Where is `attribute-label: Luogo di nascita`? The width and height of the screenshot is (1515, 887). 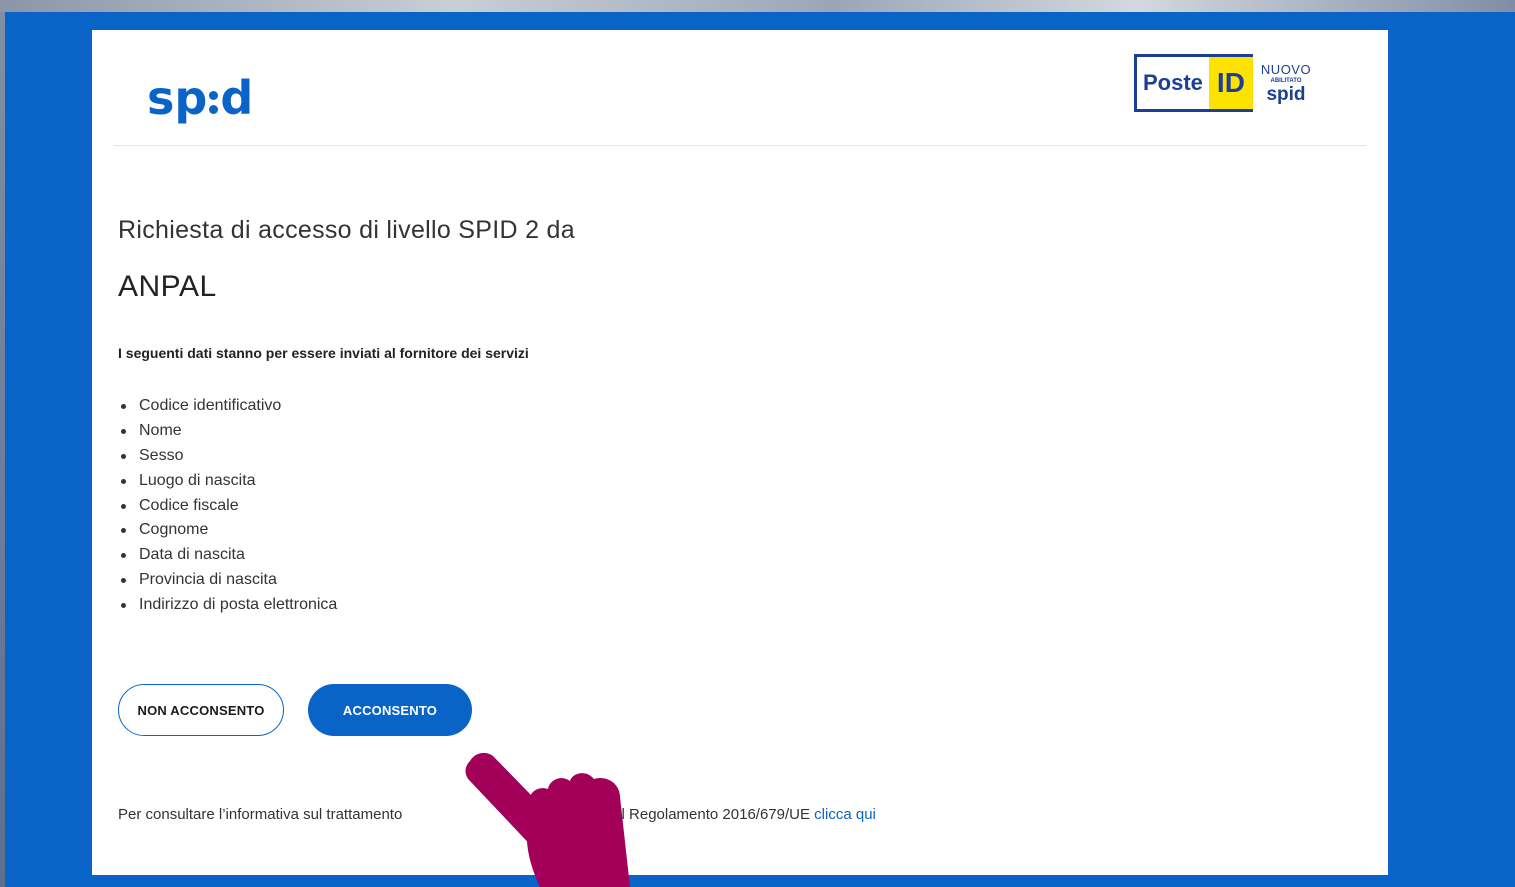
attribute-label: Luogo di nascita is located at coordinates (197, 480).